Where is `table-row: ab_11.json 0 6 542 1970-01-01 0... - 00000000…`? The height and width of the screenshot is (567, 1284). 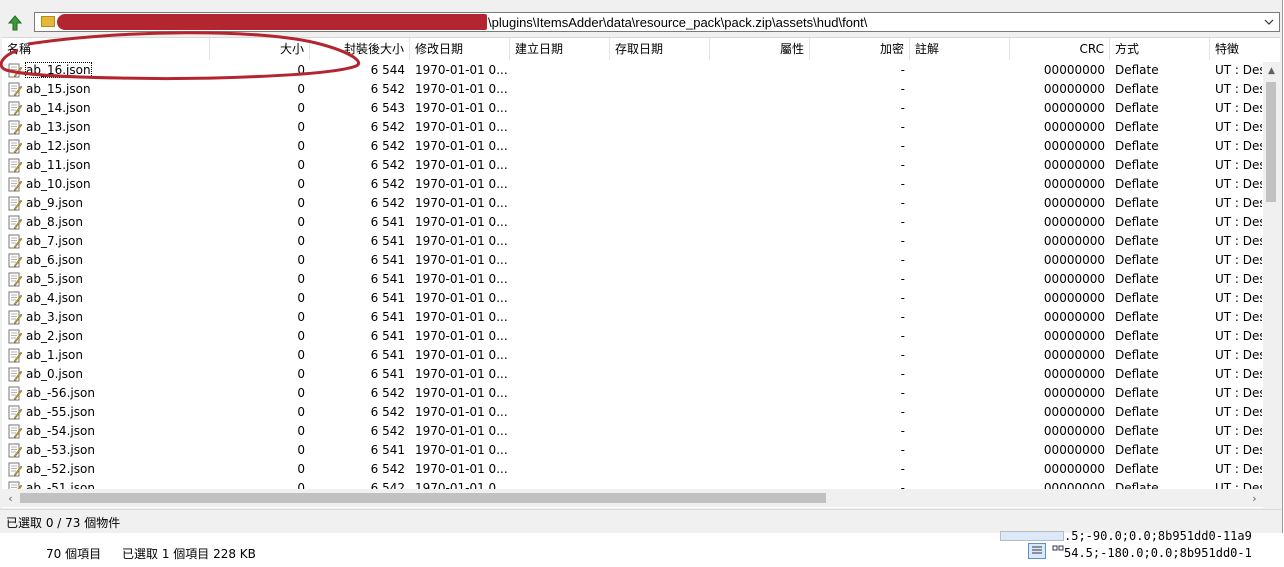
table-row: ab_11.json 0 6 542 1970-01-01 0... - 00000000… is located at coordinates (632, 165).